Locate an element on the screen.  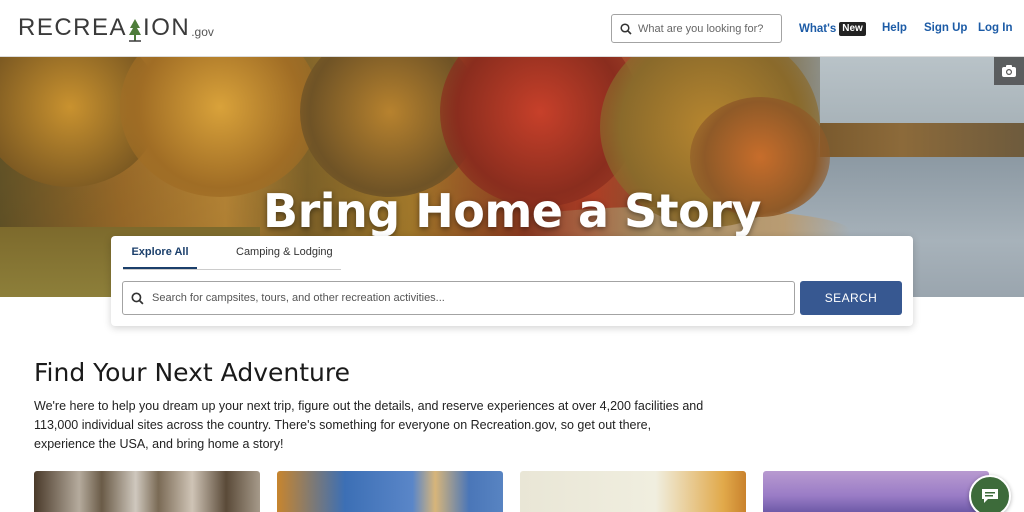
main-search-field is located at coordinates (458, 298).